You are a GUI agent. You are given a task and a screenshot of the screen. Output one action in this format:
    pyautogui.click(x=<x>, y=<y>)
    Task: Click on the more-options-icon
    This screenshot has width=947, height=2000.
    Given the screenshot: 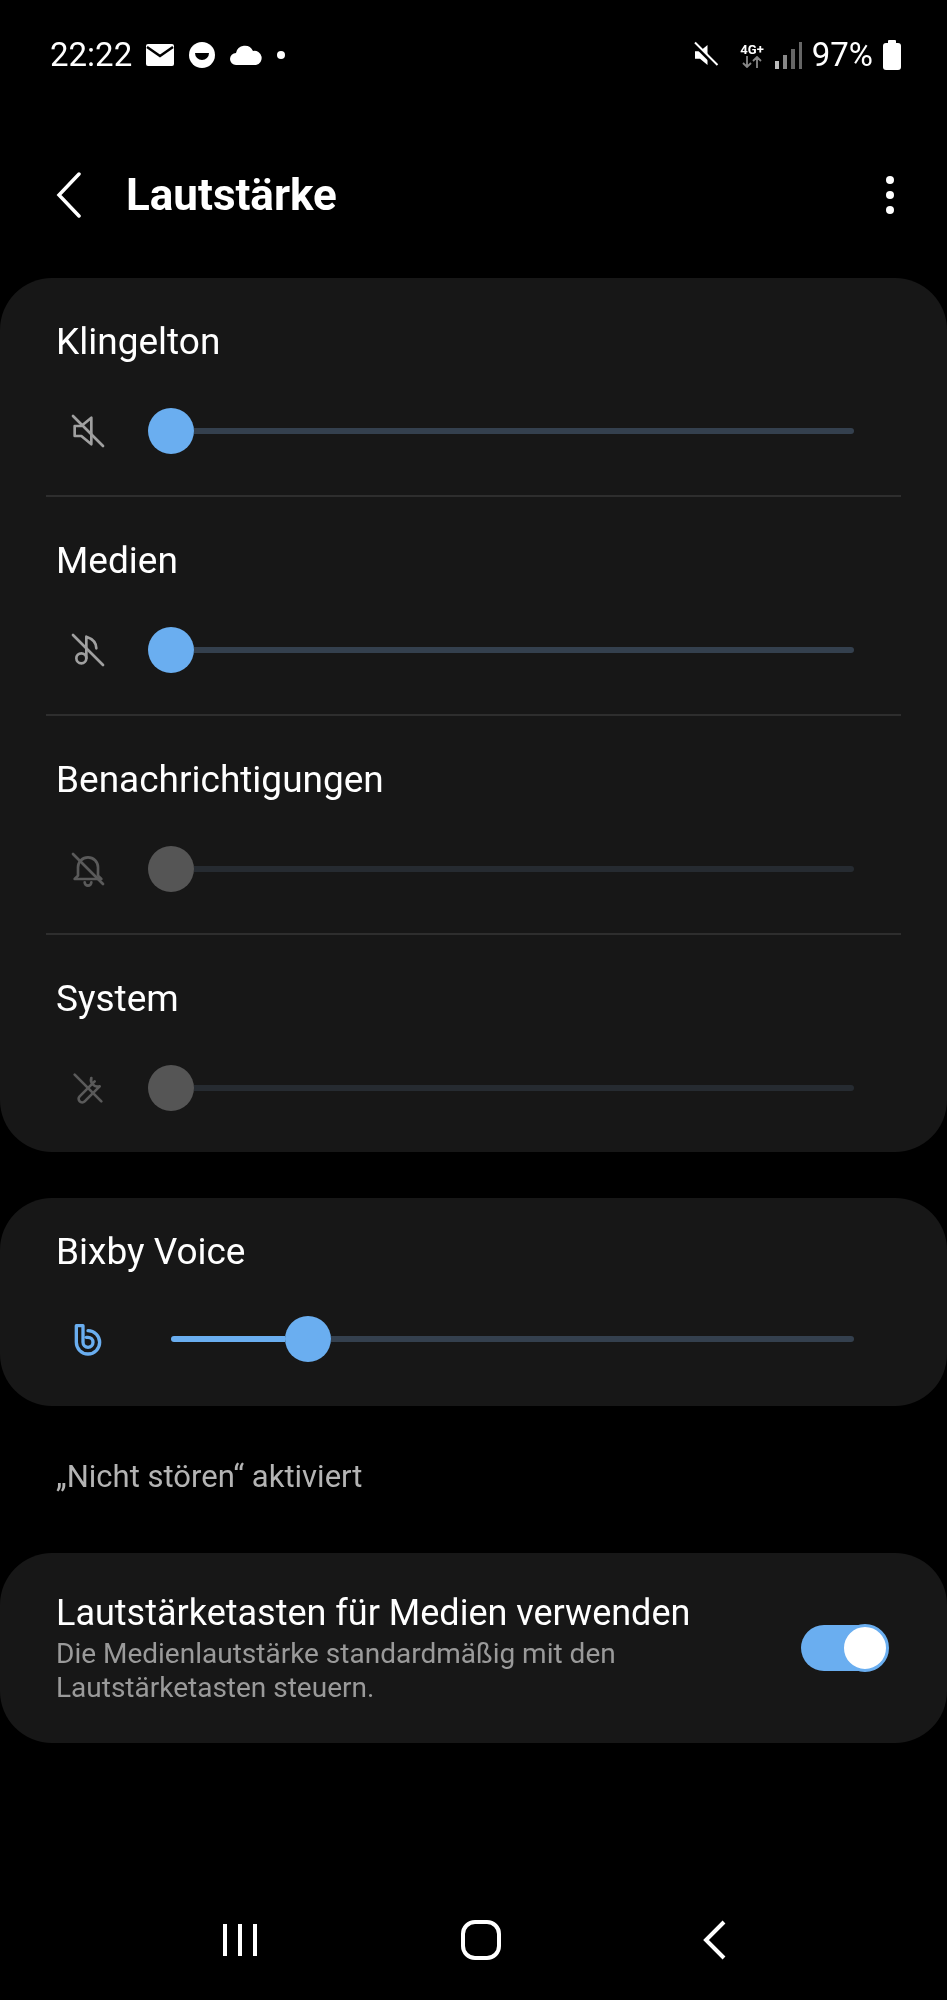 What is the action you would take?
    pyautogui.click(x=890, y=195)
    